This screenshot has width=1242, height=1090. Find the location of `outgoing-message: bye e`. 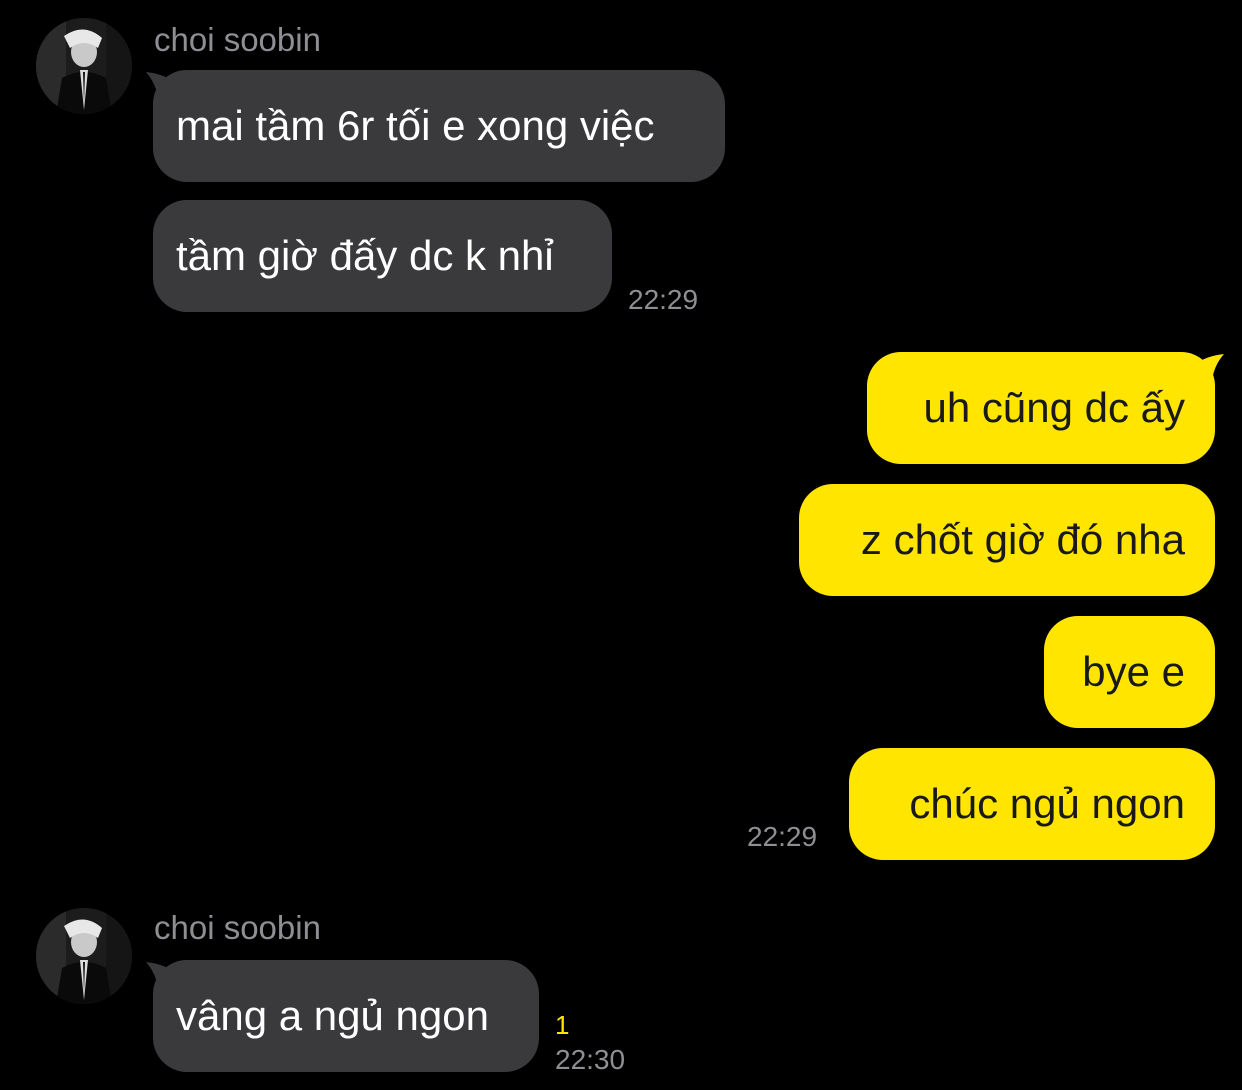

outgoing-message: bye e is located at coordinates (1129, 672).